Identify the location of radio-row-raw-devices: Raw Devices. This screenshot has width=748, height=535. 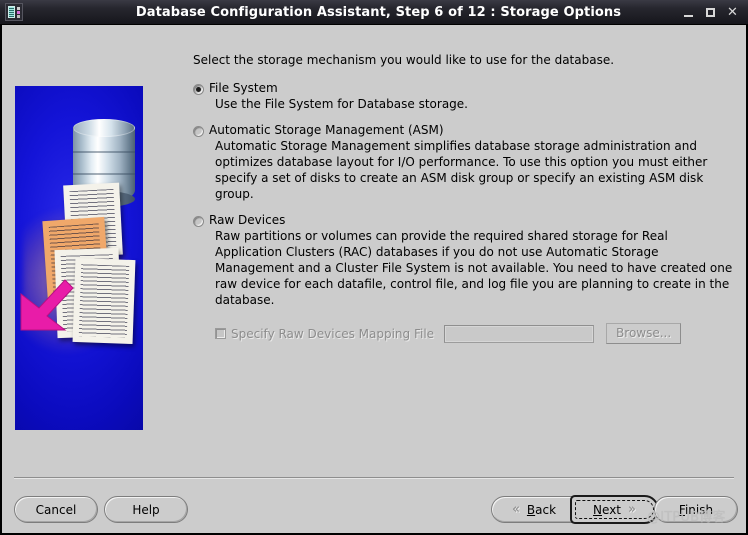
(463, 220).